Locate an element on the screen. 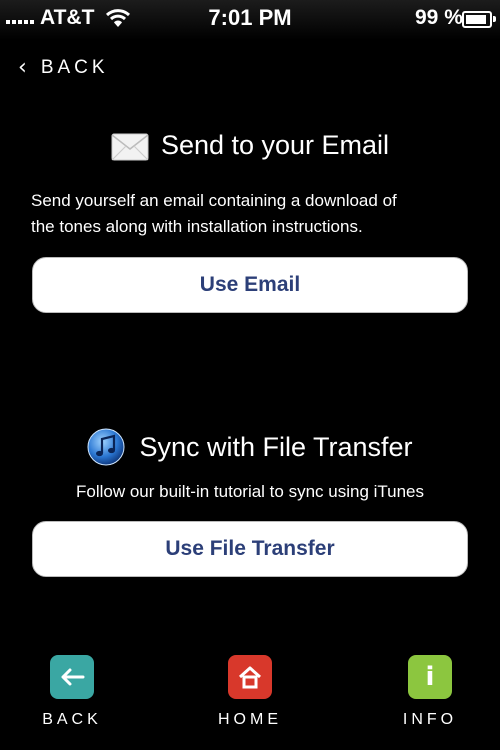 The image size is (500, 750). nav-home-label: HOME is located at coordinates (250, 719).